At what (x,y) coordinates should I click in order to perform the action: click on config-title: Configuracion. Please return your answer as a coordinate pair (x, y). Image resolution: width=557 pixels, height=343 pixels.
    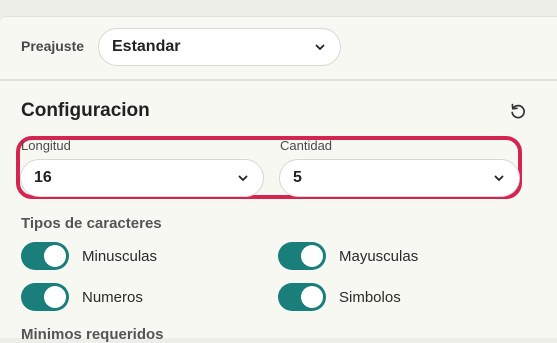
    Looking at the image, I should click on (85, 110).